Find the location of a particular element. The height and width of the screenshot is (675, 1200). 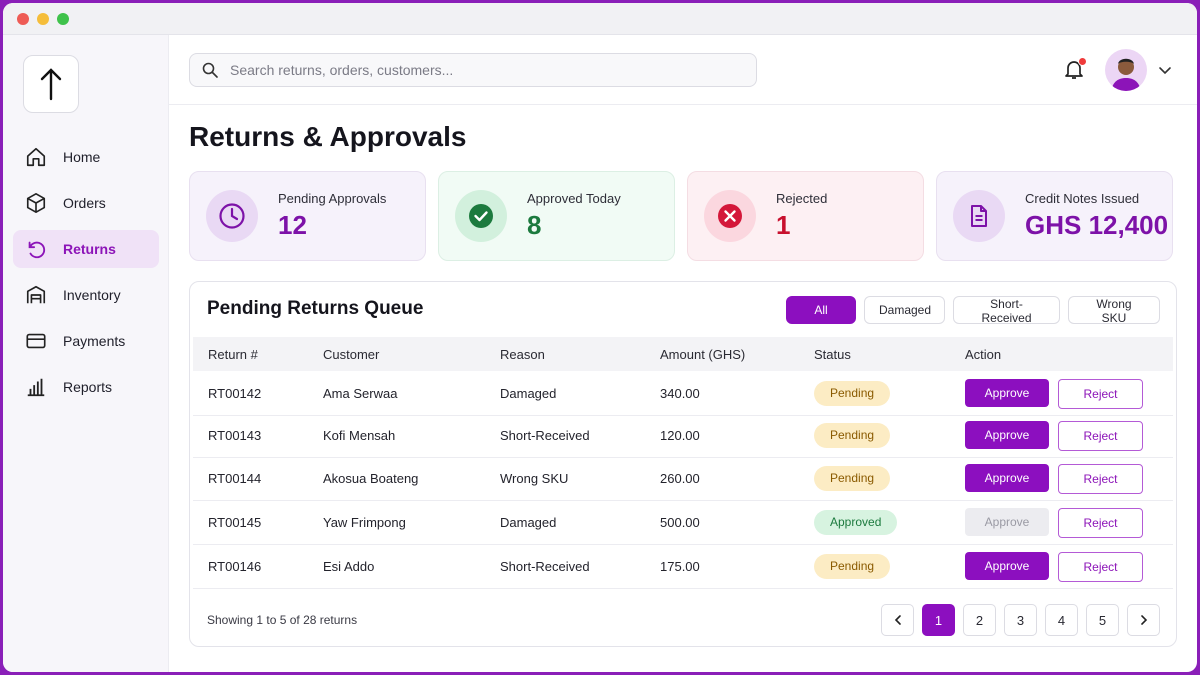

customer-name: Ama Serwaa is located at coordinates (360, 393).